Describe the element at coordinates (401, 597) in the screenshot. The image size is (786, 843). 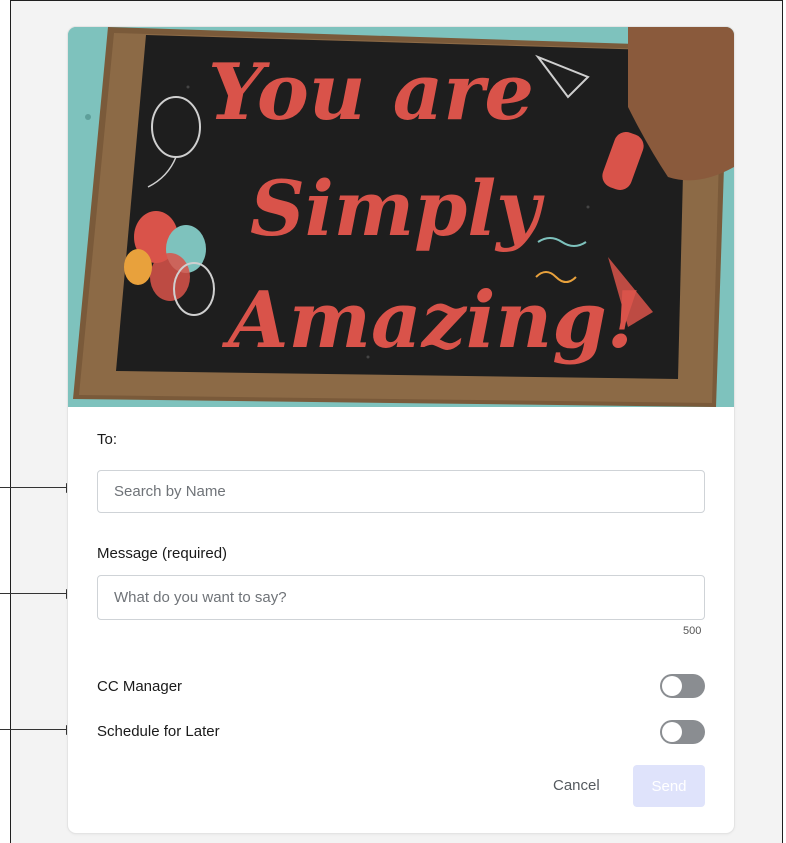
I see `message-input` at that location.